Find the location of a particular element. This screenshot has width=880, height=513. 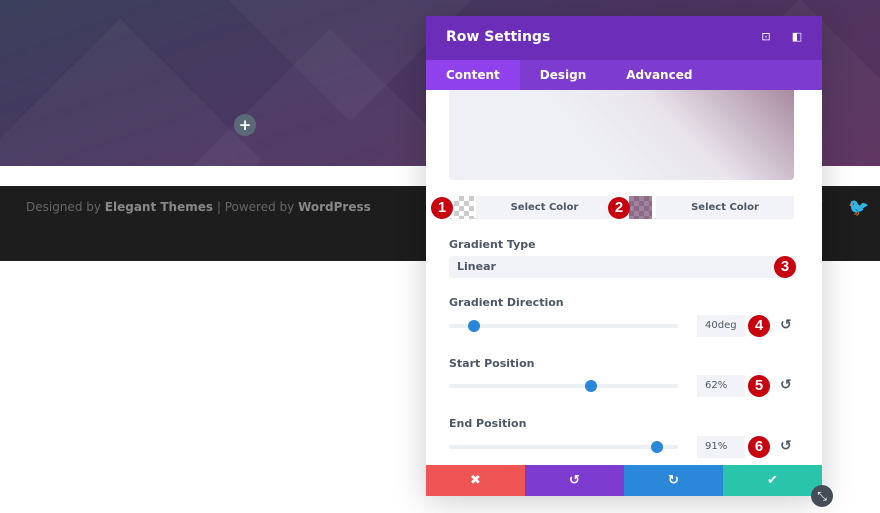

resize-handle-icon: ⤡ is located at coordinates (822, 496).